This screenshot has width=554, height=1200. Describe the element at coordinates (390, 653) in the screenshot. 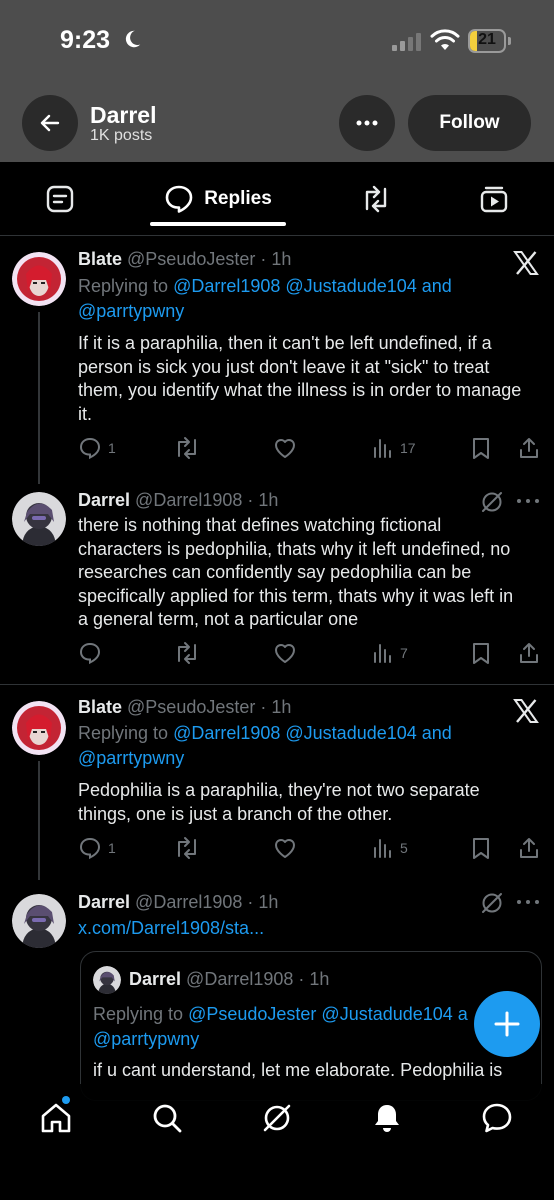

I see `views-button: 7` at that location.